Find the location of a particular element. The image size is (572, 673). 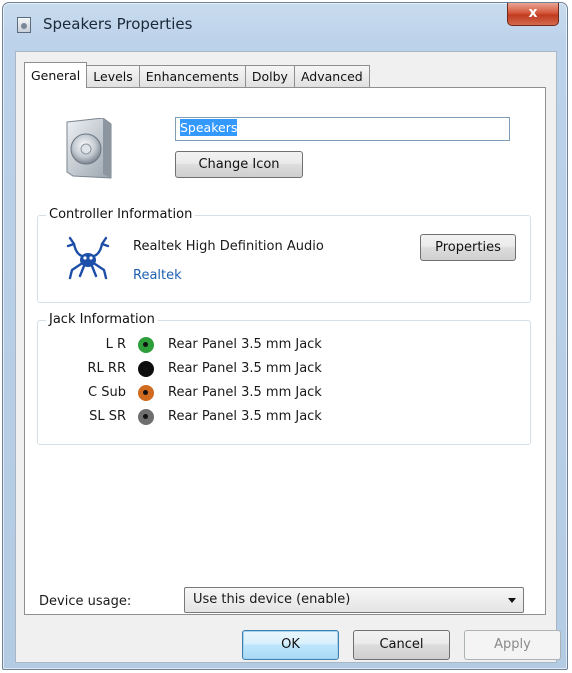

speaker-small-icon is located at coordinates (24, 25).